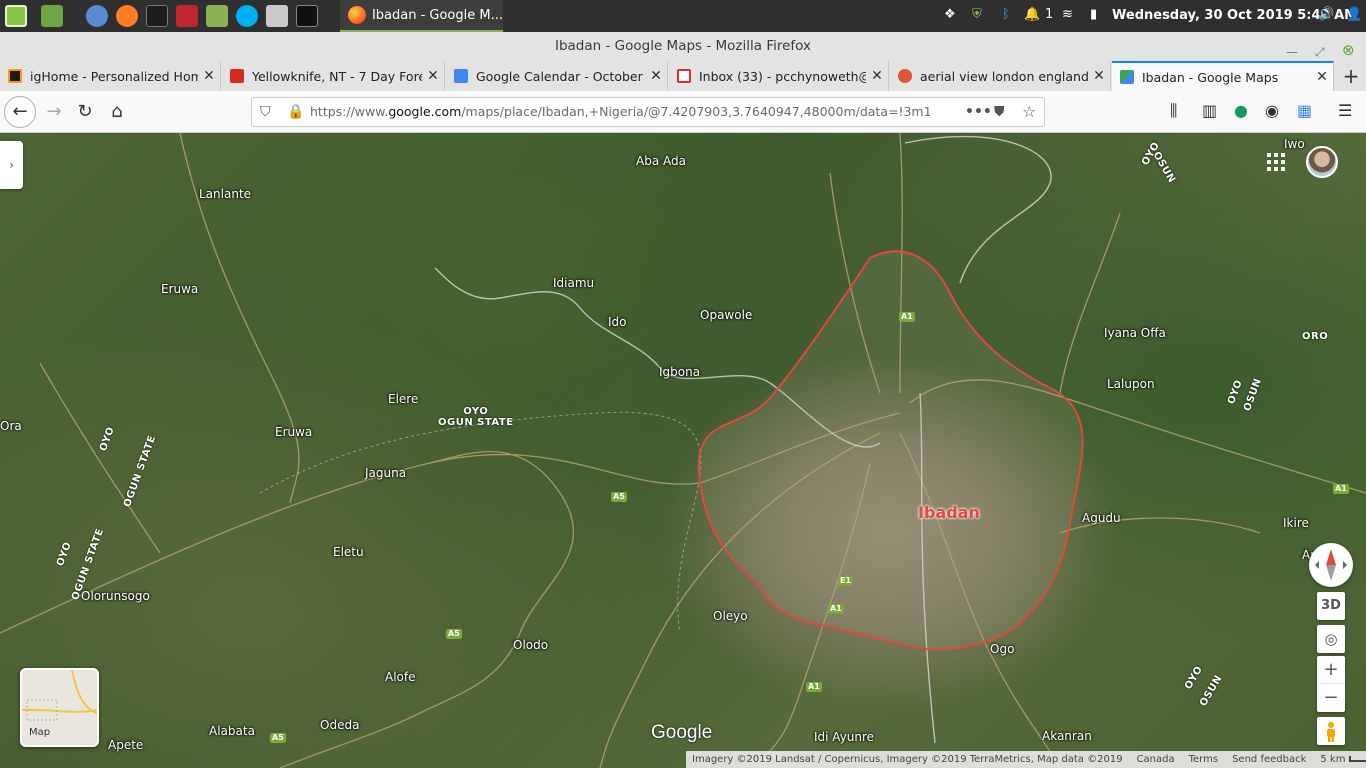 This screenshot has width=1366, height=768. What do you see at coordinates (85, 113) in the screenshot?
I see `reload-button: ↻` at bounding box center [85, 113].